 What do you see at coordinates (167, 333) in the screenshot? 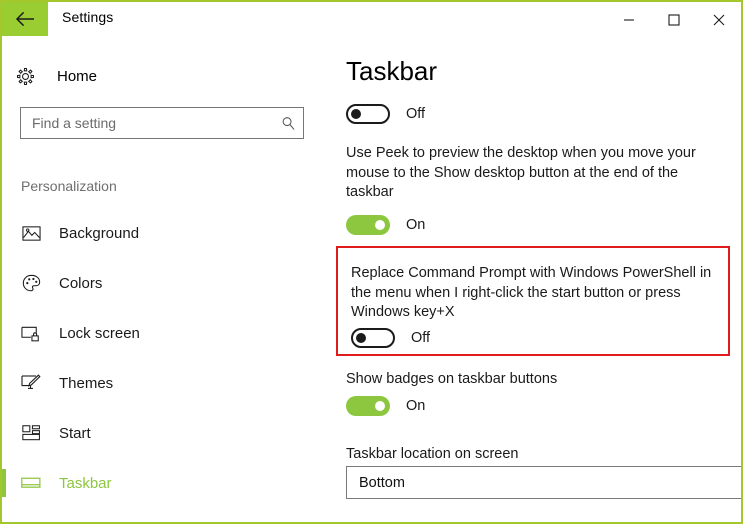
I see `sidebar-item-lock-screen: Lock screen` at bounding box center [167, 333].